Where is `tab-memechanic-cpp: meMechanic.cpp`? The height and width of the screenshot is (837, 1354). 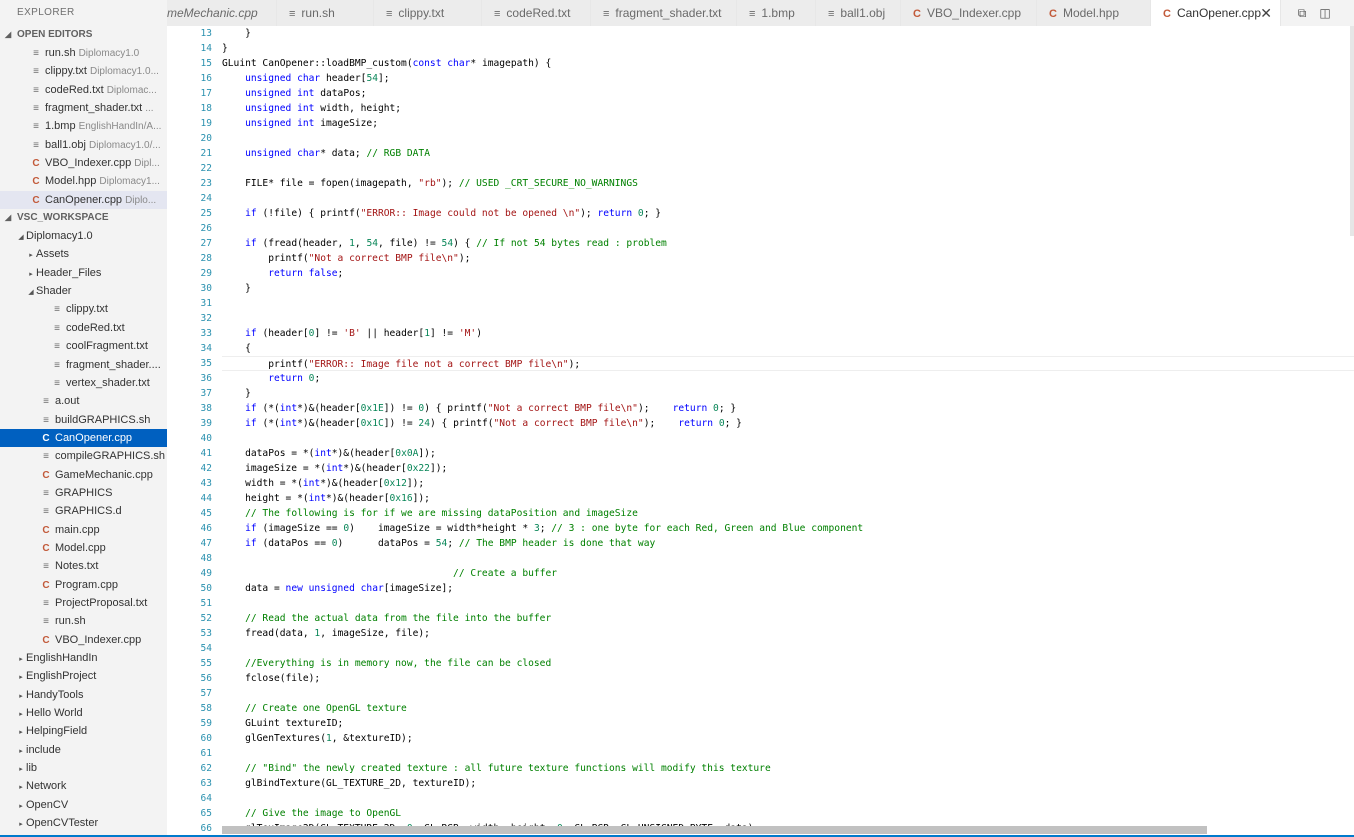
tab-memechanic-cpp: meMechanic.cpp is located at coordinates (222, 13).